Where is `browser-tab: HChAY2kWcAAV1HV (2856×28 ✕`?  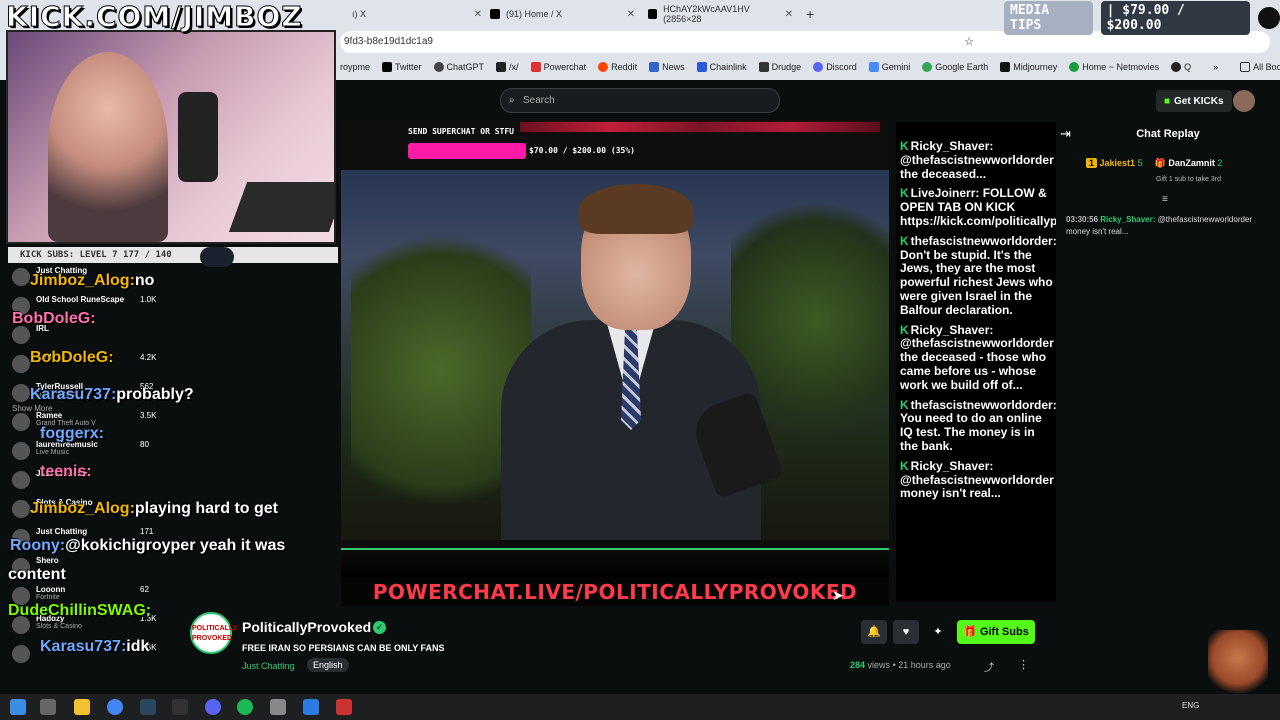
browser-tab: HChAY2kWcAAV1HV (2856×28 ✕ is located at coordinates (720, 14).